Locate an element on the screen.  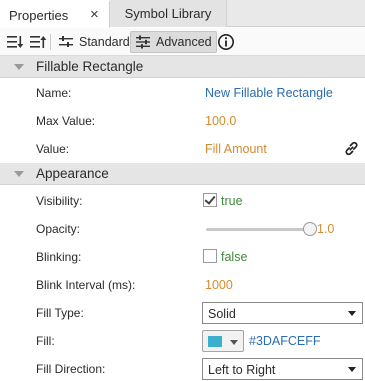
property-row-value: Value: Fill Amount is located at coordinates (182, 149).